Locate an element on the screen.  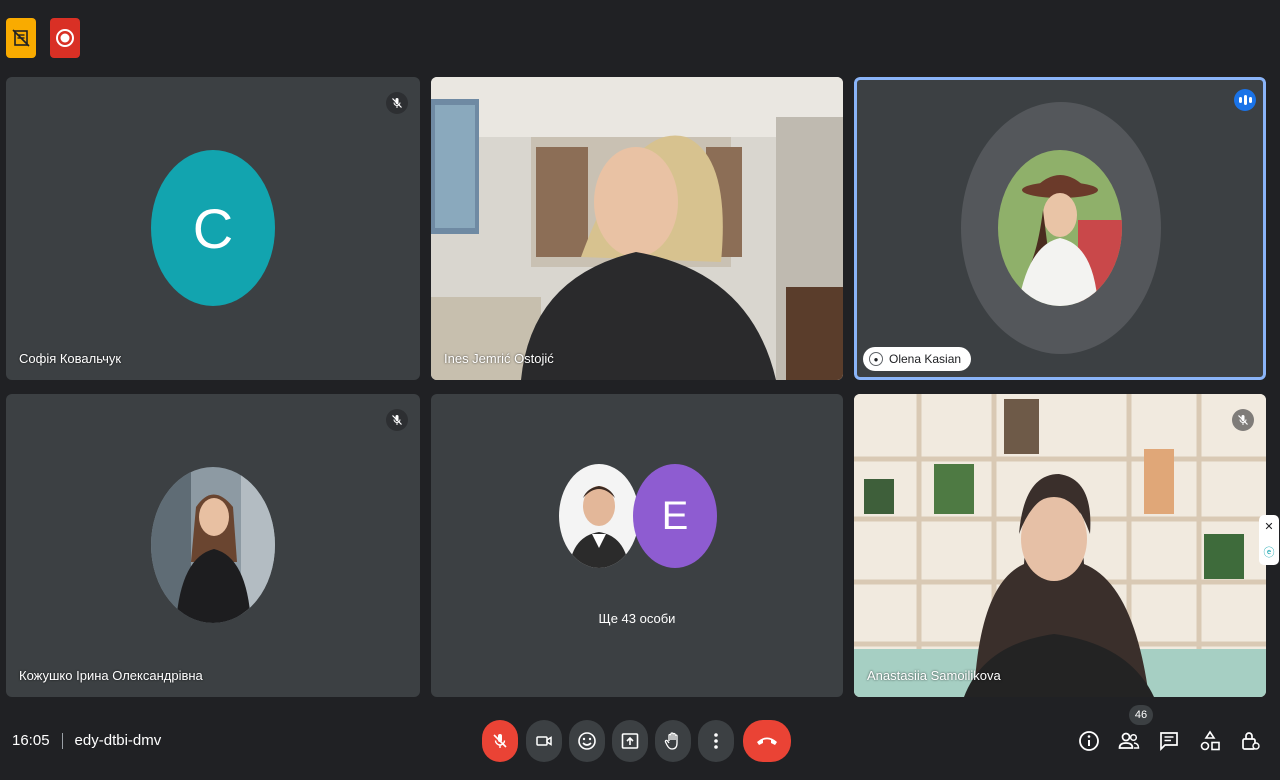
more-vert-icon is located at coordinates (716, 741).